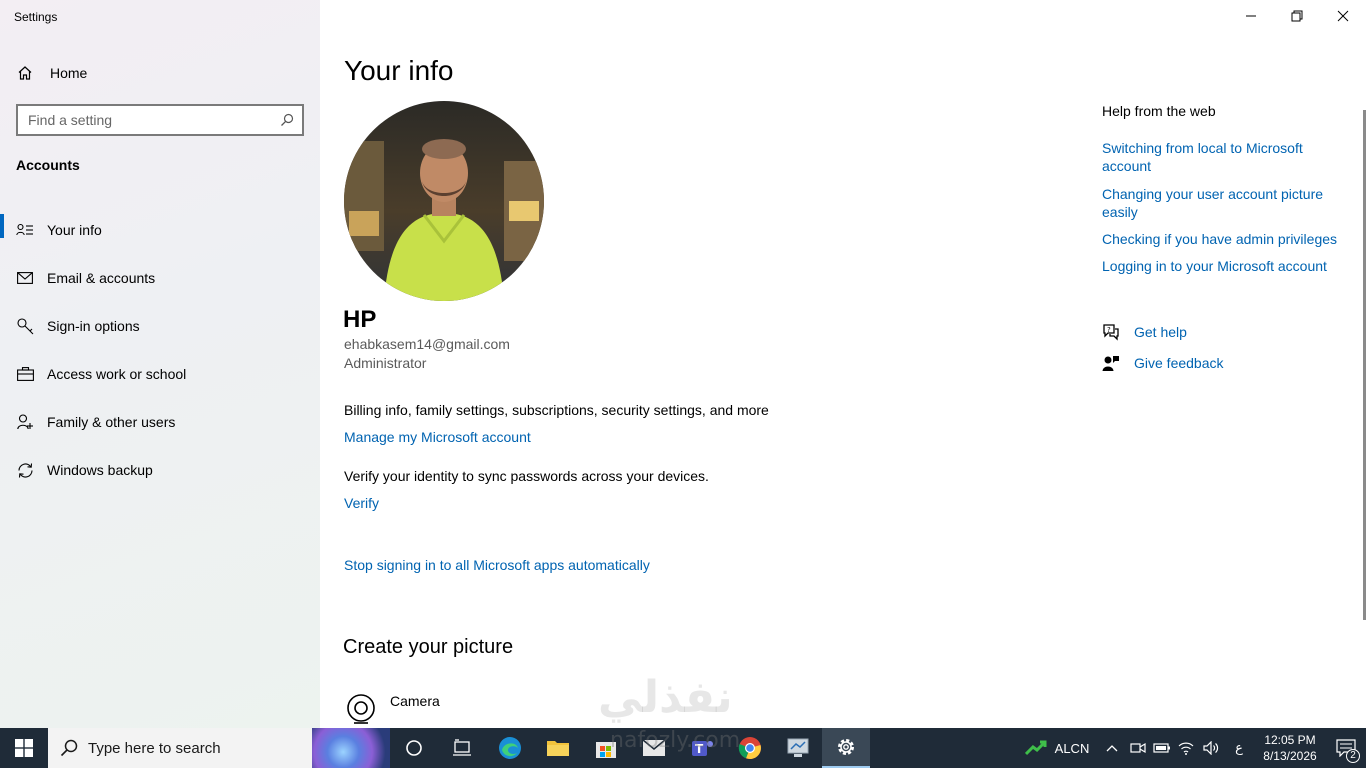  What do you see at coordinates (48, 165) in the screenshot?
I see `section-title-accounts: Accounts` at bounding box center [48, 165].